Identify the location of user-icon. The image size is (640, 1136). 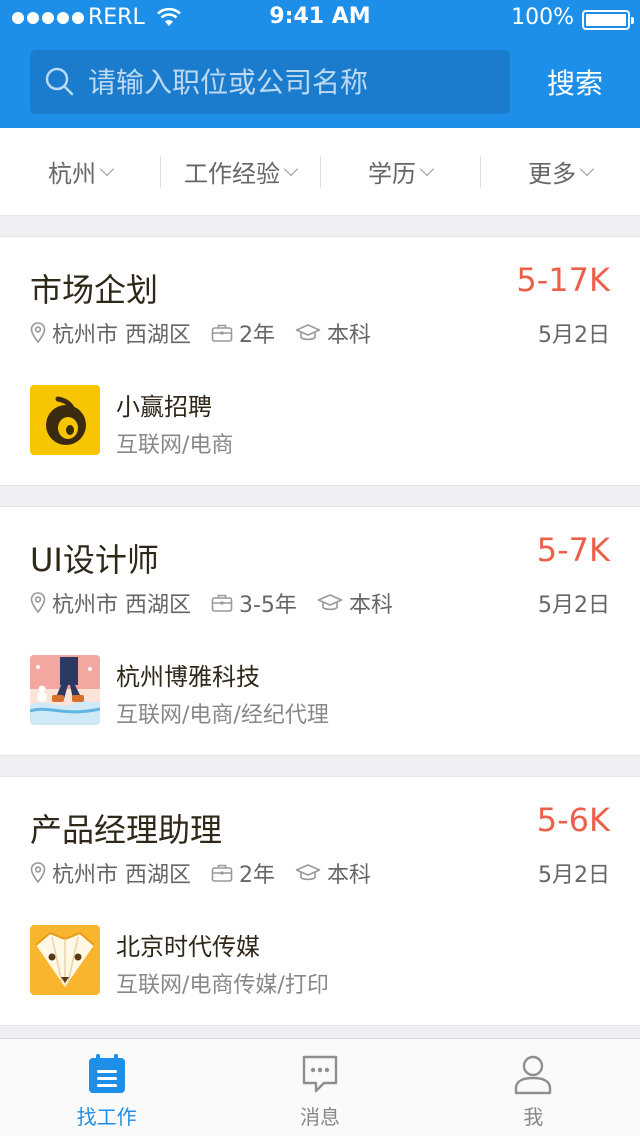
(533, 1075).